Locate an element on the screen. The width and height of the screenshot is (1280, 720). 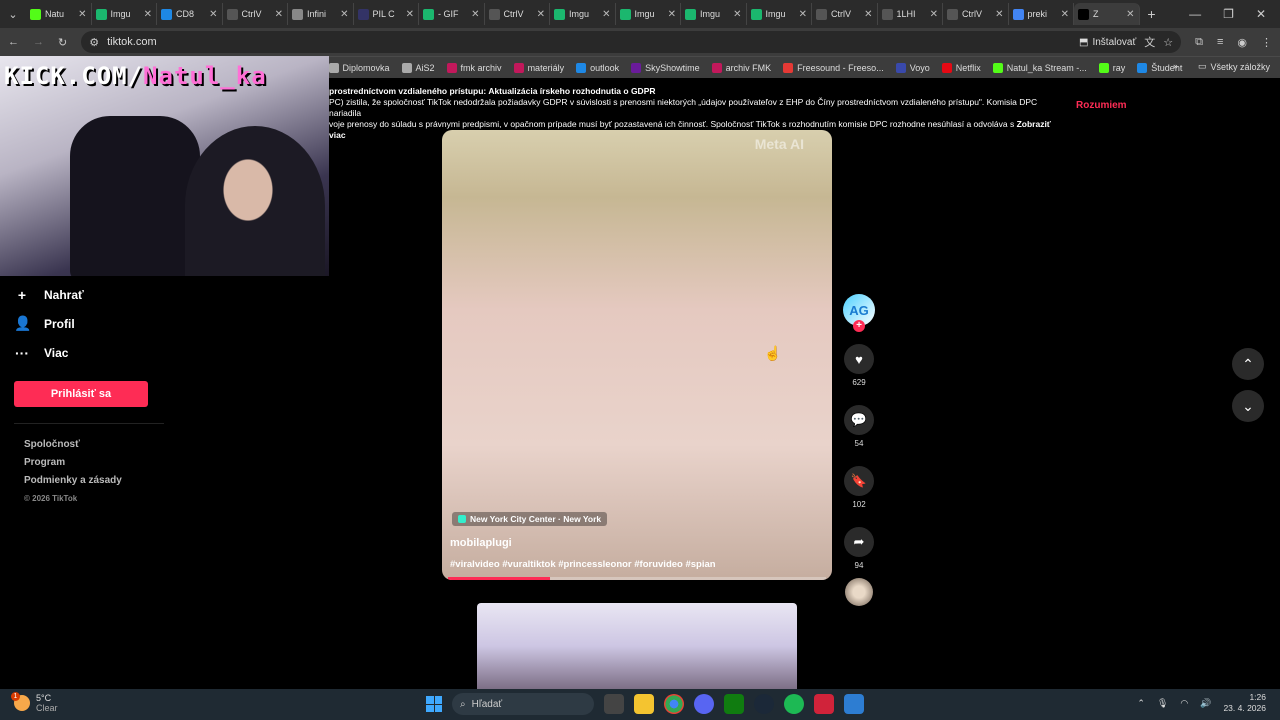
like-button: ♥ is located at coordinates (859, 359).